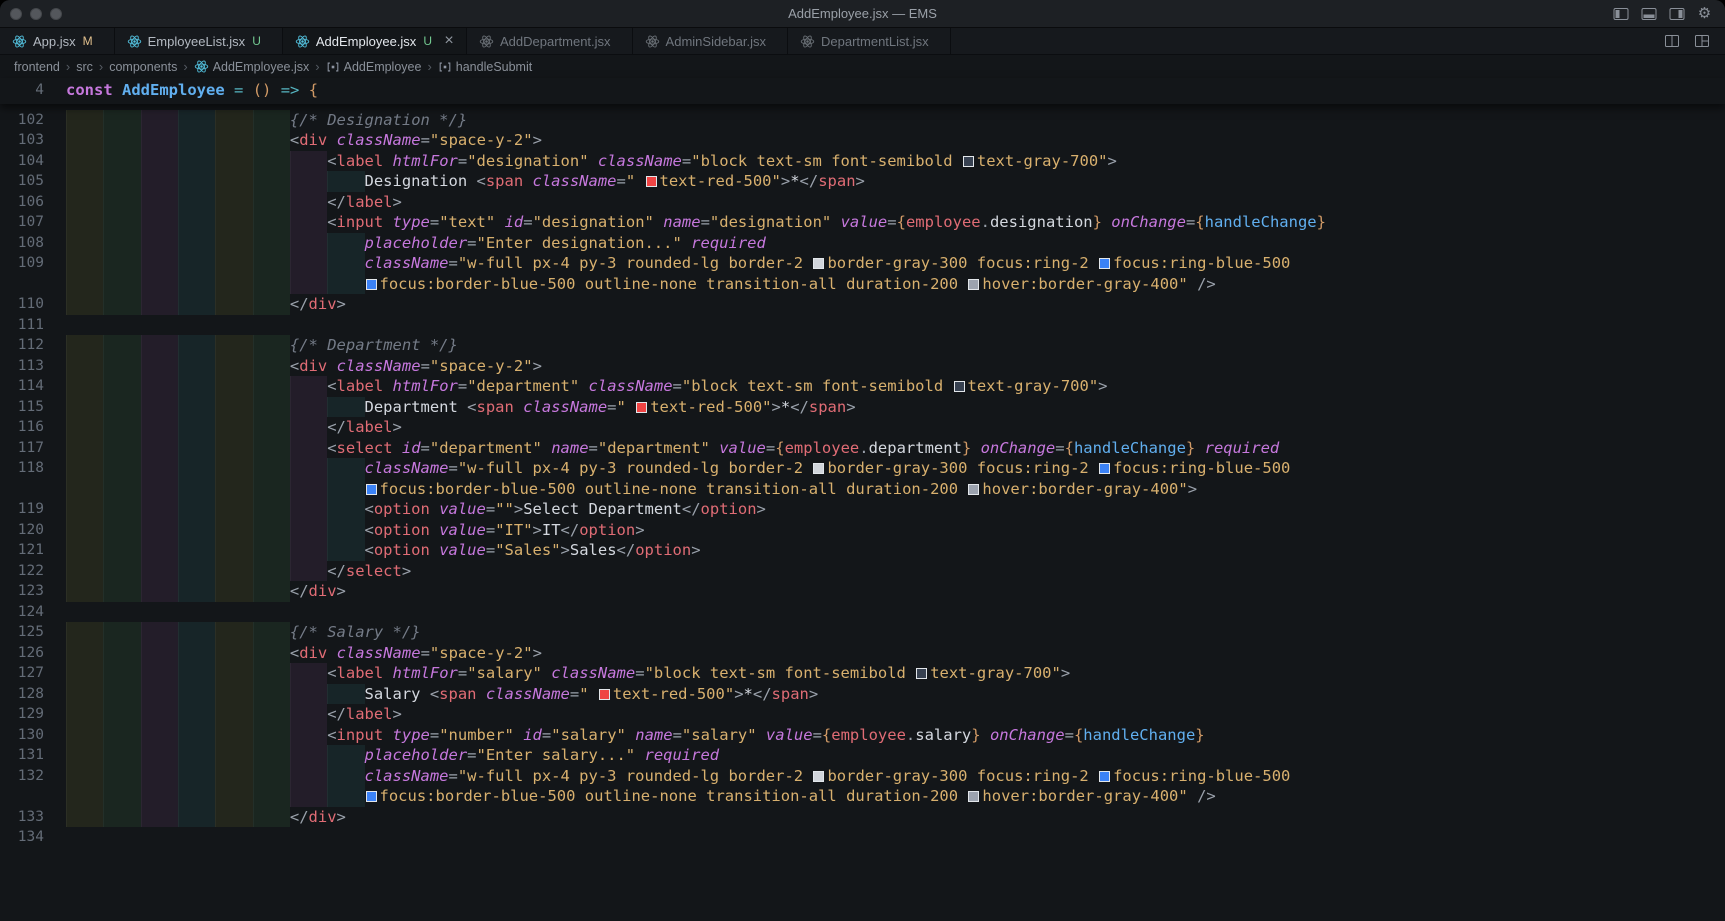 This screenshot has width=1725, height=921. I want to click on tab-app-jsx: App.jsx M, so click(57, 41).